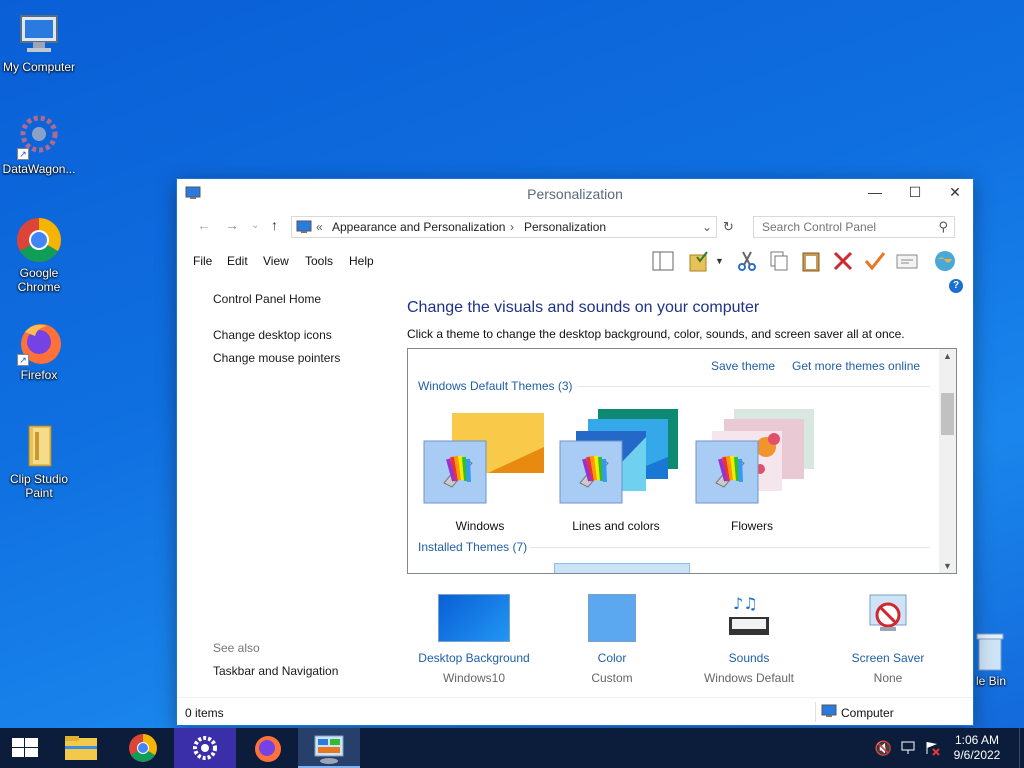  I want to click on minimize-button: —, so click(875, 193).